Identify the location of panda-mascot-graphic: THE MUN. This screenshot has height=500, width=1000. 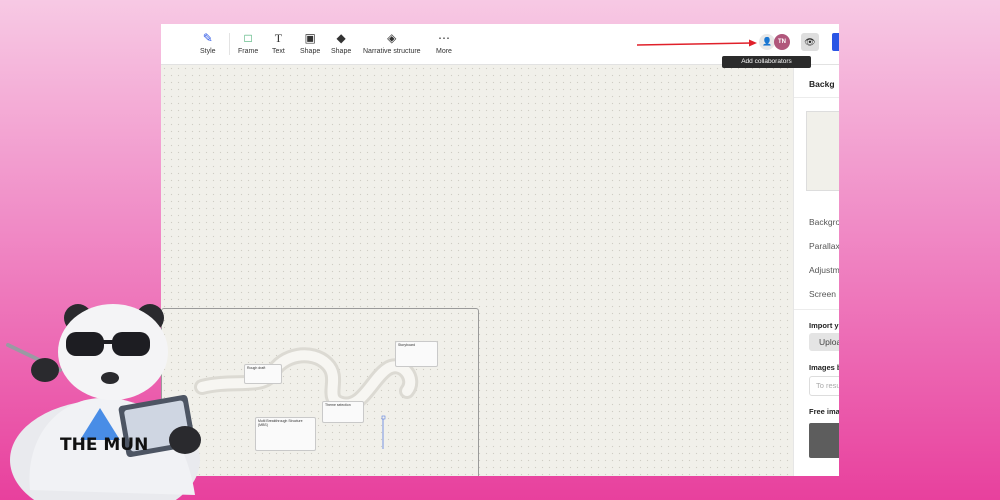
(103, 402).